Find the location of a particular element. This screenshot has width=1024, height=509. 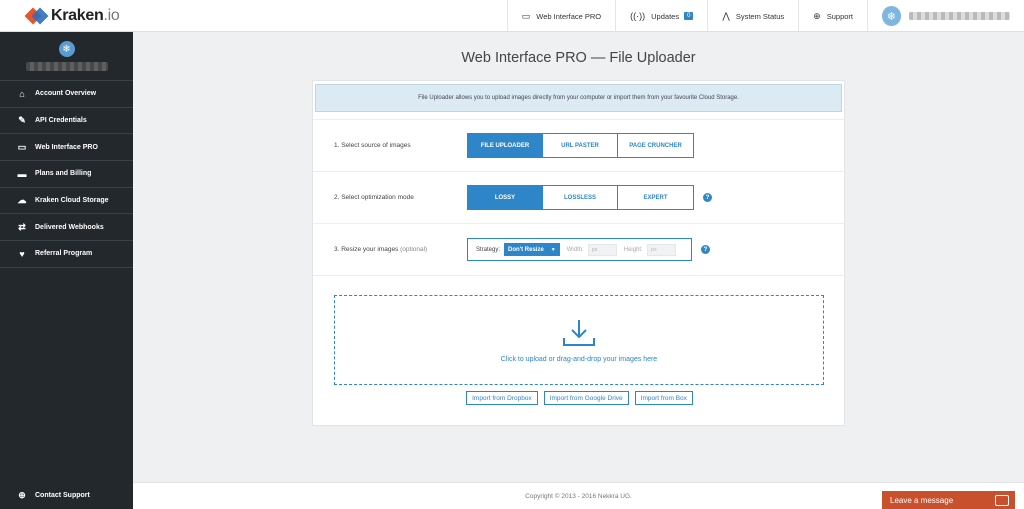

wrench-icon: ✎ is located at coordinates (22, 120).